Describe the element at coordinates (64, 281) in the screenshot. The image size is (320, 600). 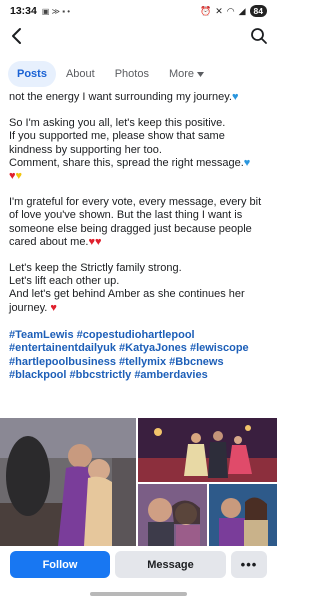
I see `post-text: Let's lift each other up.` at that location.